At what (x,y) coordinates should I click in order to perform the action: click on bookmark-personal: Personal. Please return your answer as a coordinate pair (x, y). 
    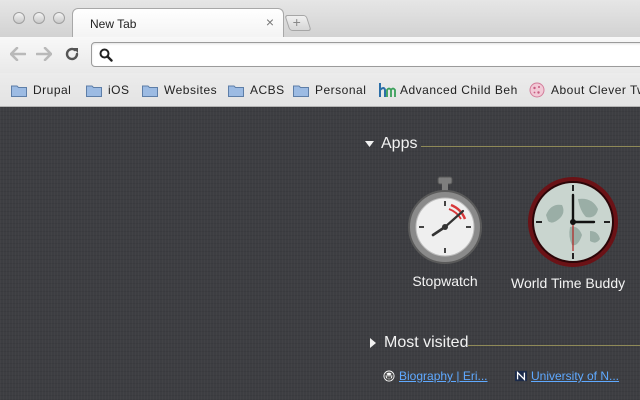
    Looking at the image, I should click on (329, 90).